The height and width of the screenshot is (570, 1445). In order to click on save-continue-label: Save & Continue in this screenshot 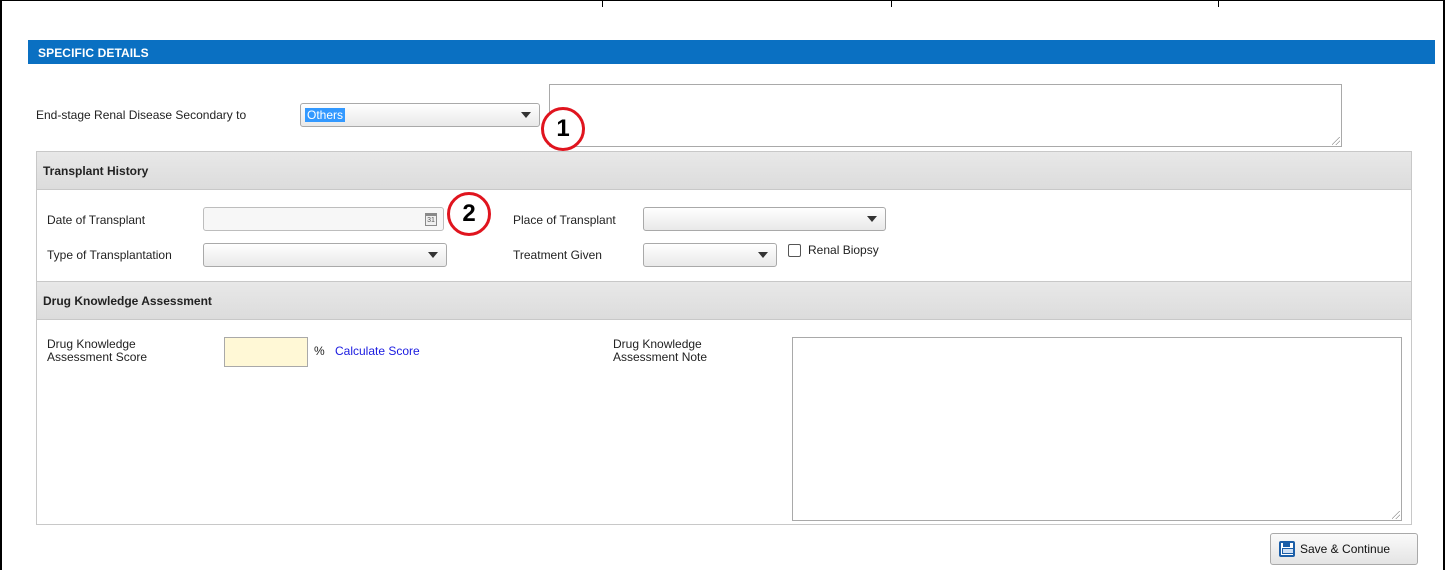, I will do `click(1345, 549)`.